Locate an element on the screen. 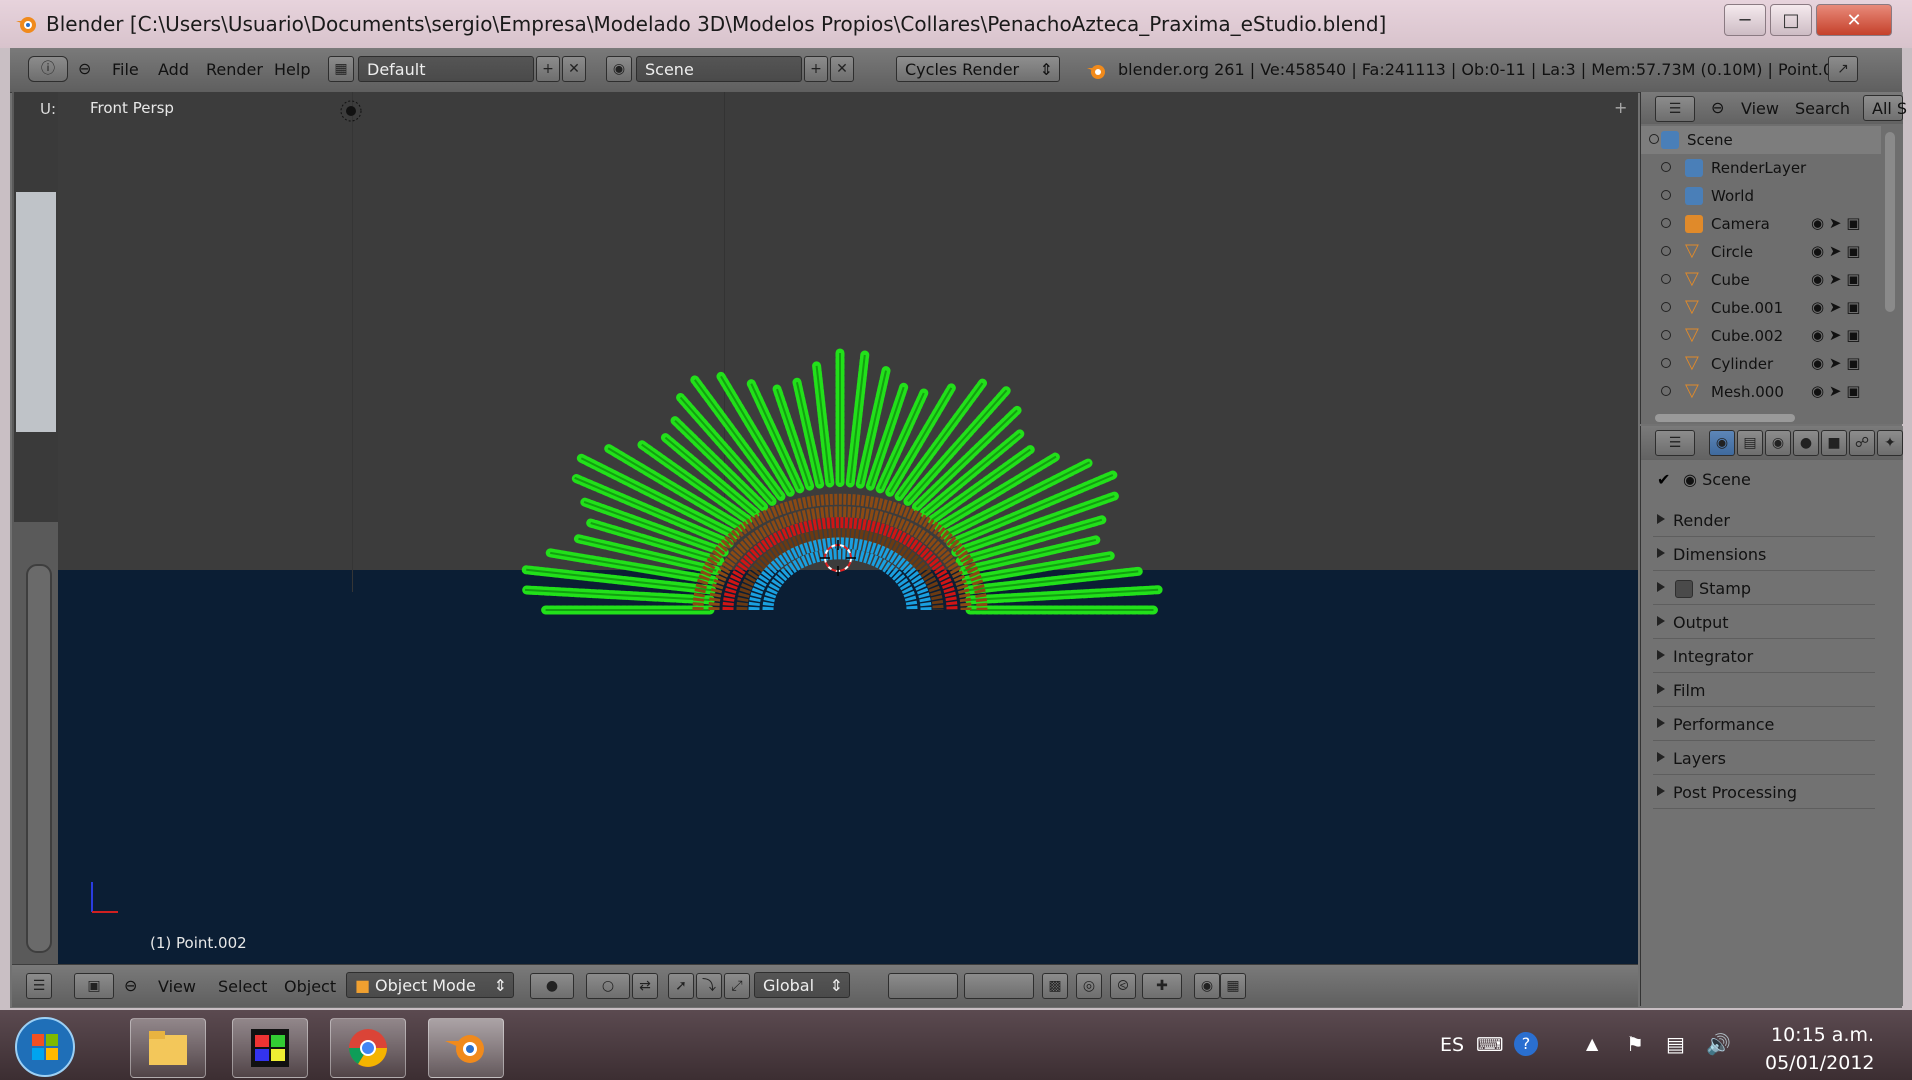 Image resolution: width=1912 pixels, height=1080 pixels. screen-layout-icon: ▦ is located at coordinates (341, 69).